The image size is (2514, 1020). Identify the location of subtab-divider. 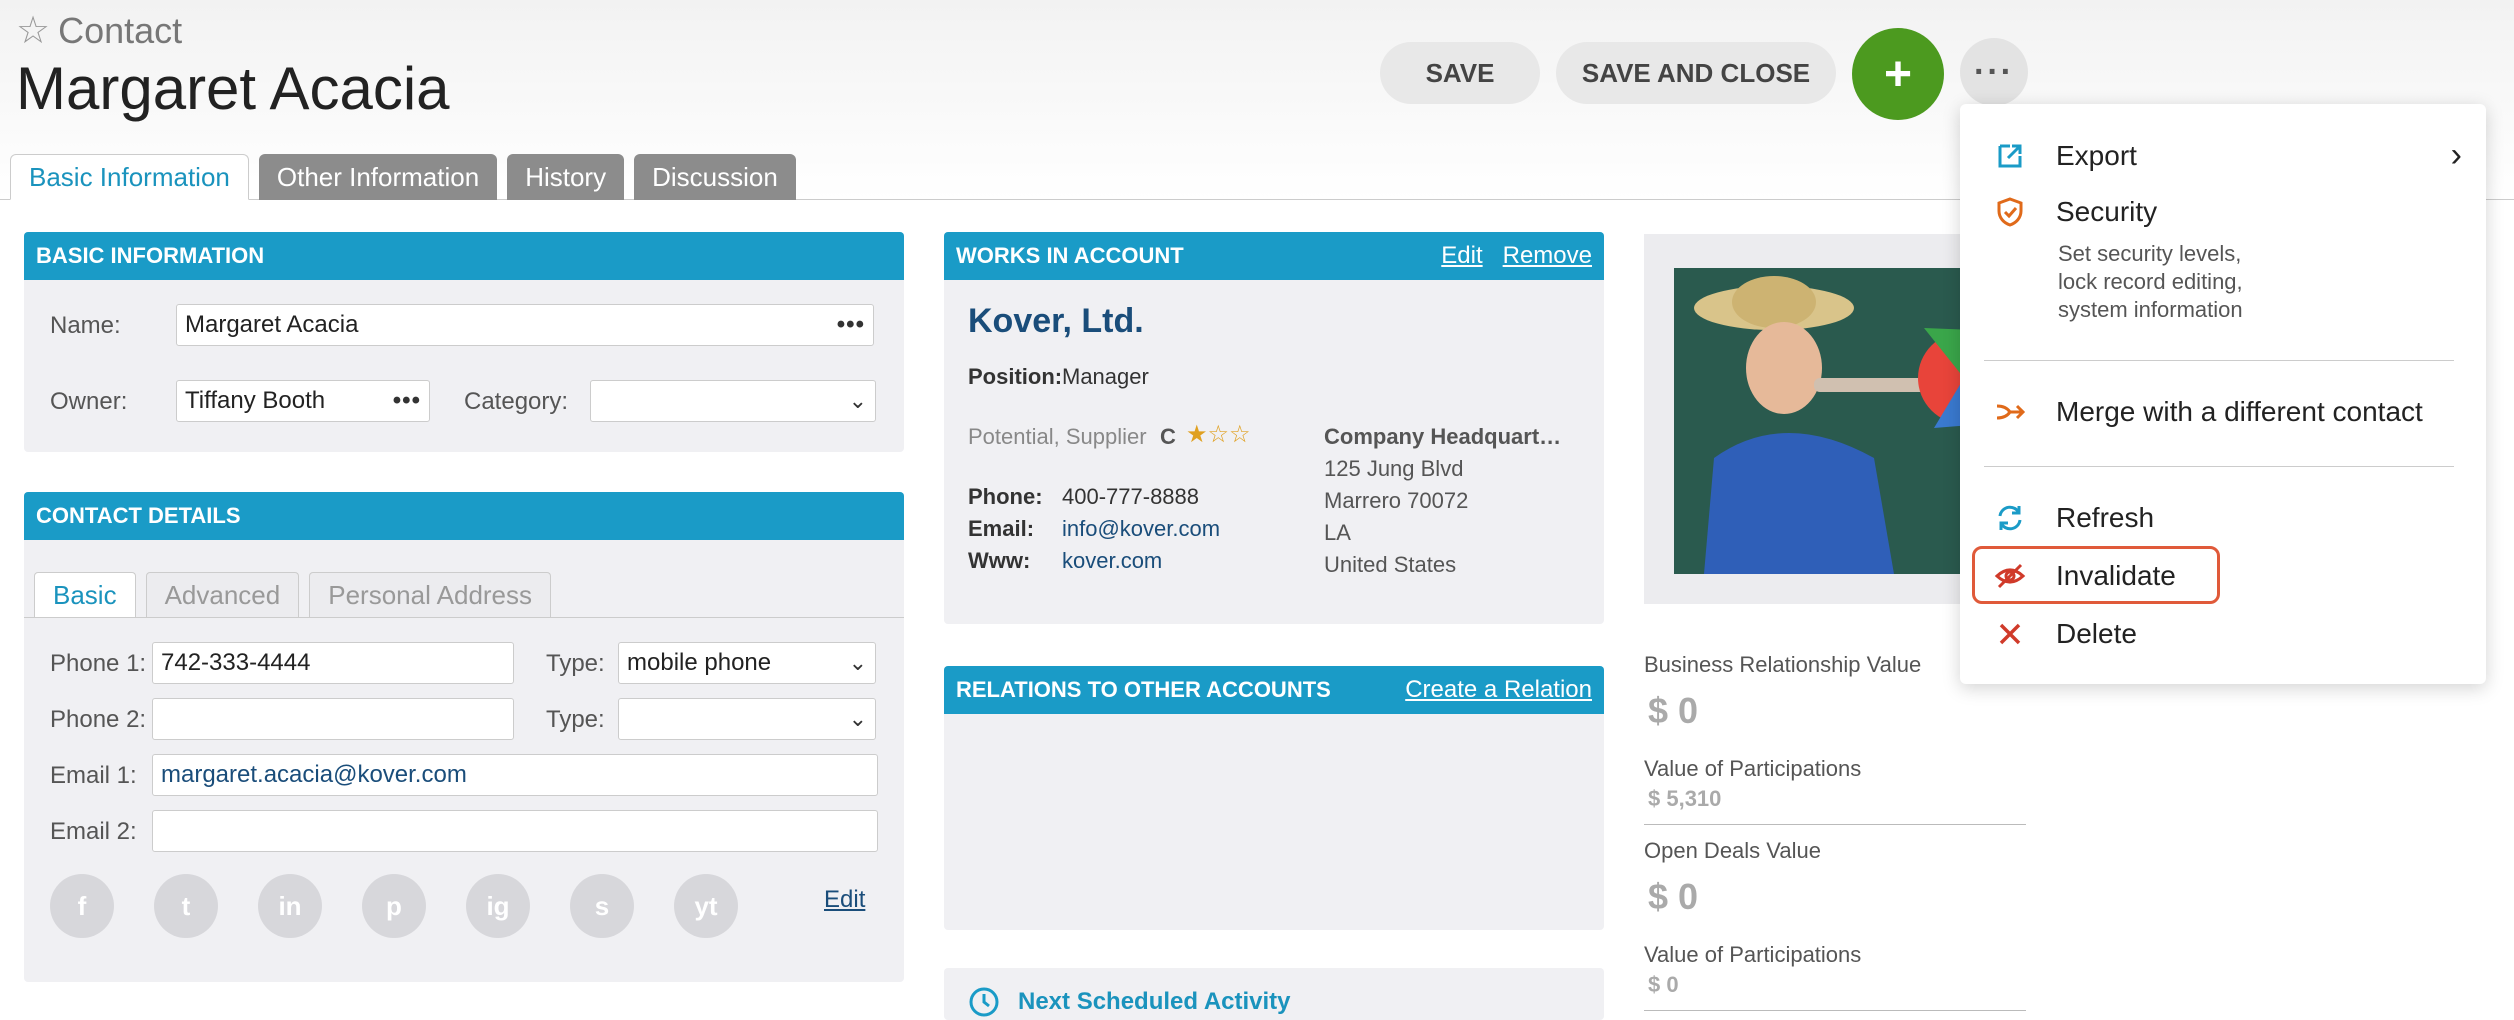
(464, 617).